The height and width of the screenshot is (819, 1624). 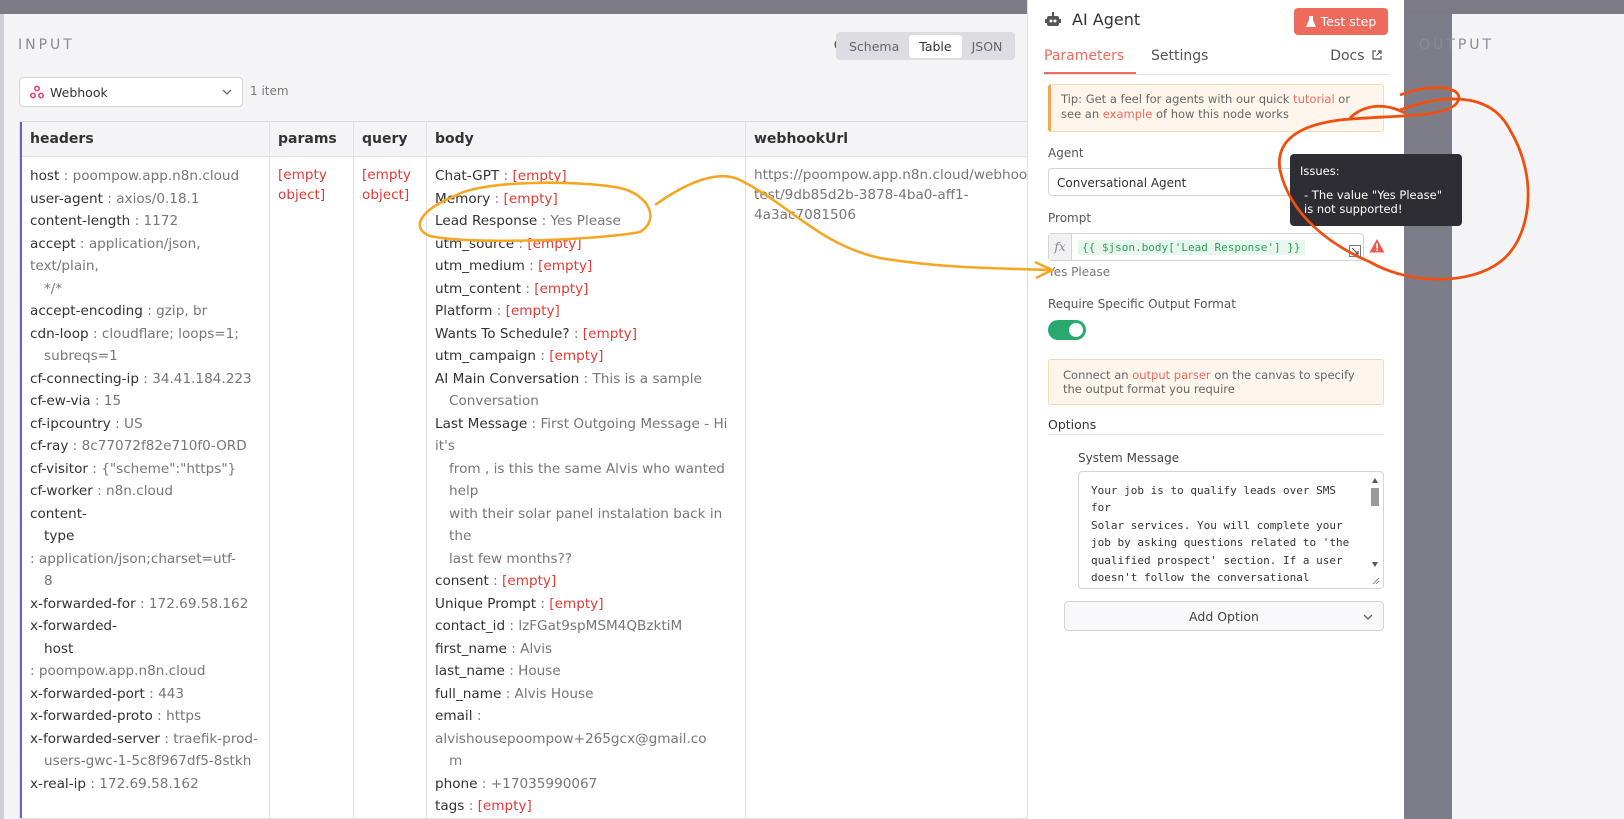 I want to click on header-value: 8c77072f82e710f0-ORD, so click(x=164, y=446).